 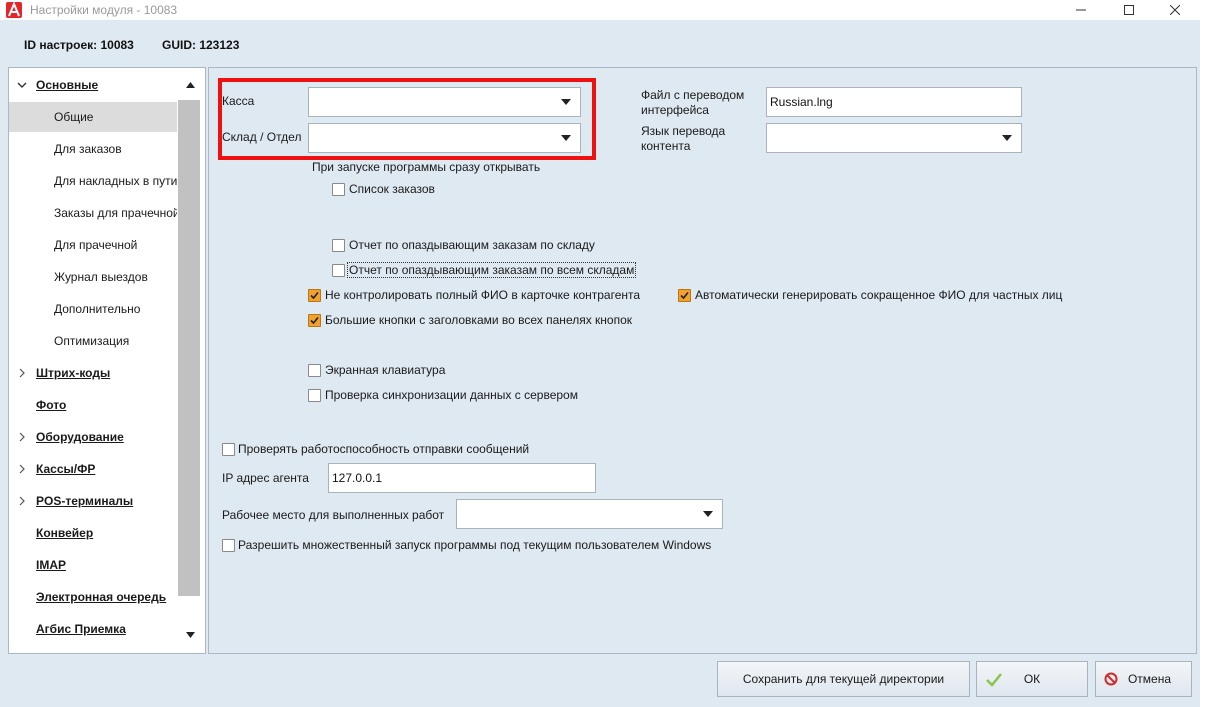 I want to click on nav-item-konveyer: Конвейер, so click(x=93, y=533).